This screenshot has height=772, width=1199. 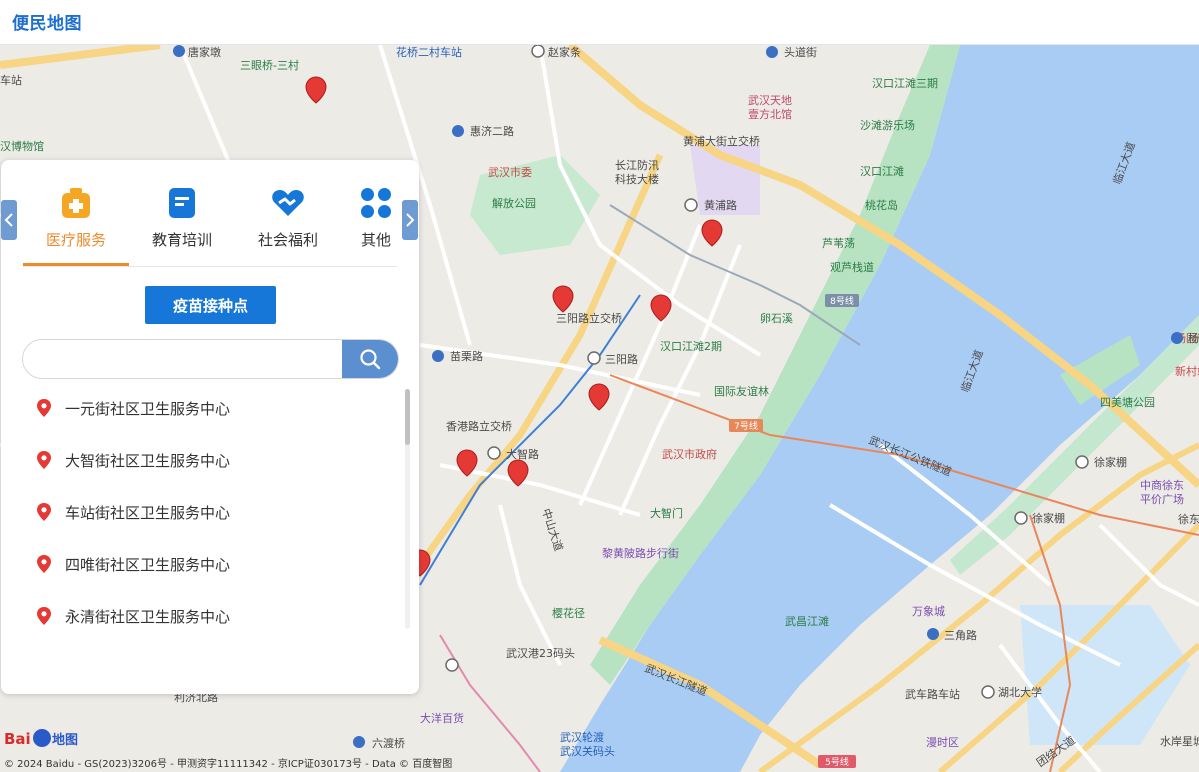 I want to click on map-label: 武汉轮渡, so click(x=582, y=737).